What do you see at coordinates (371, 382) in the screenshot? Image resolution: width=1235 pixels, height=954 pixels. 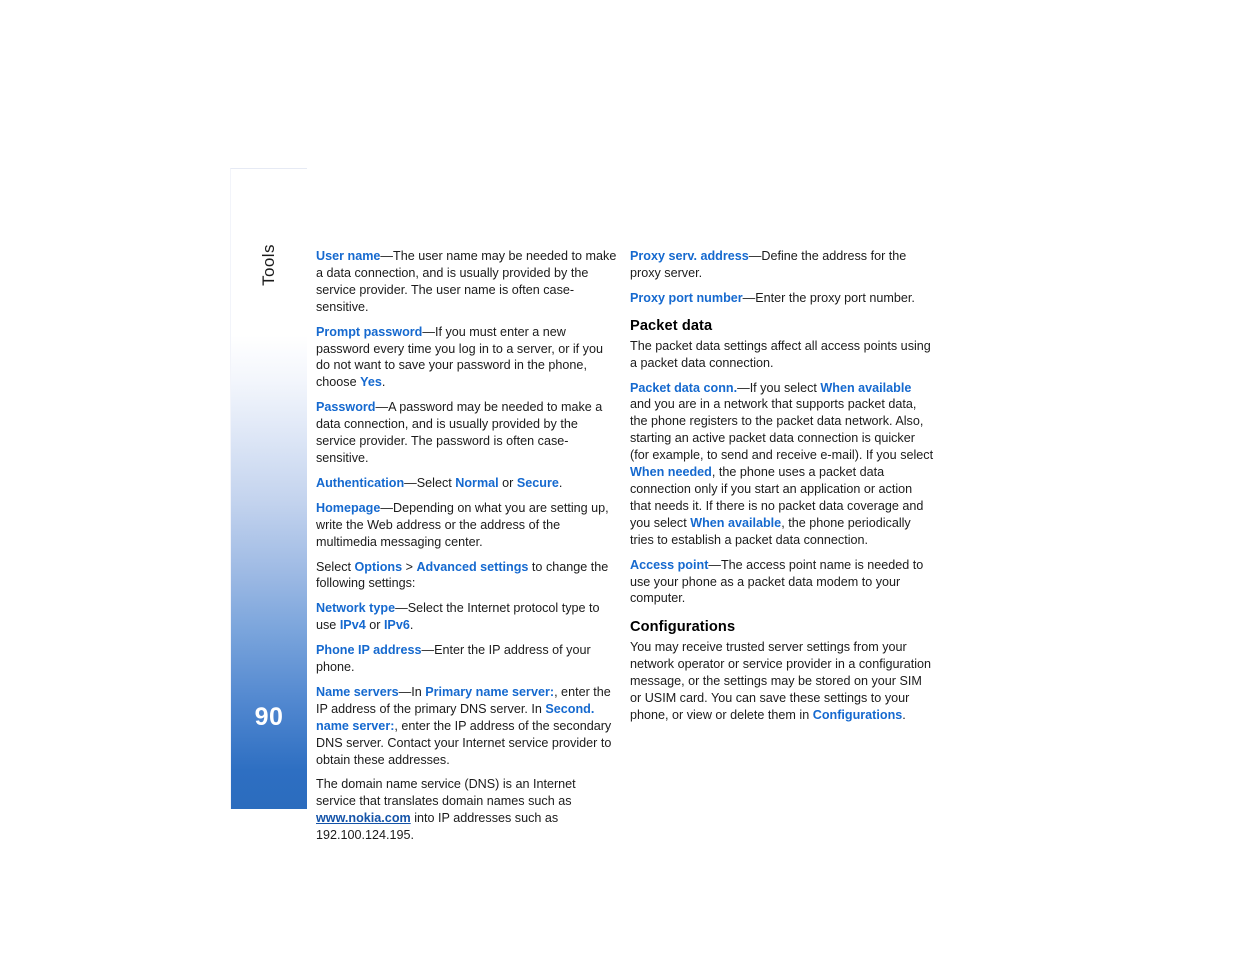 I see `option-yes: Yes` at bounding box center [371, 382].